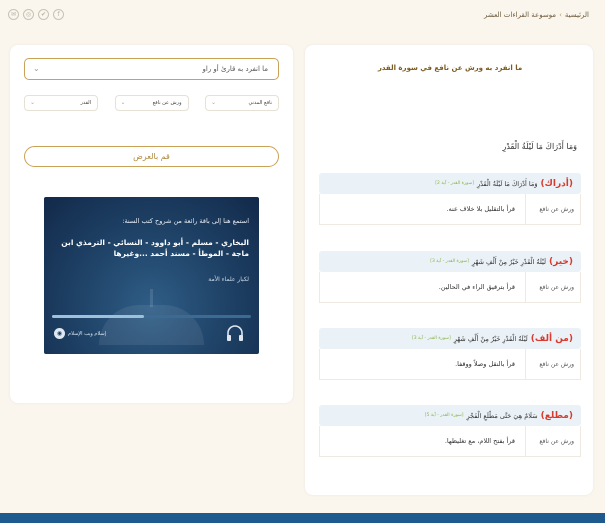 The width and height of the screenshot is (605, 523). What do you see at coordinates (260, 103) in the screenshot?
I see `reader-select-value: نافع المدني` at bounding box center [260, 103].